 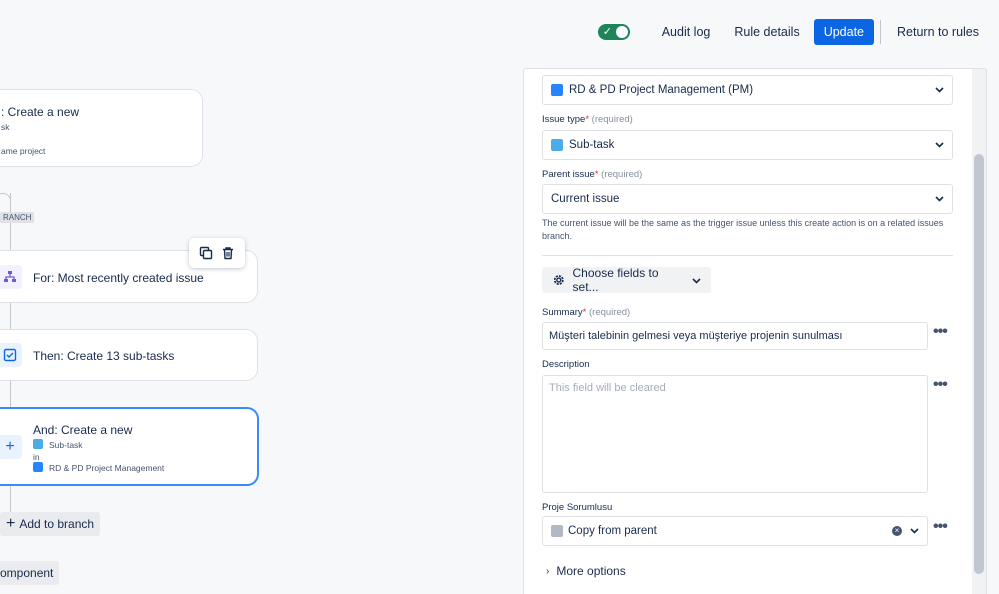 What do you see at coordinates (661, 90) in the screenshot?
I see `project-value: RD & PD Project Management (PM)` at bounding box center [661, 90].